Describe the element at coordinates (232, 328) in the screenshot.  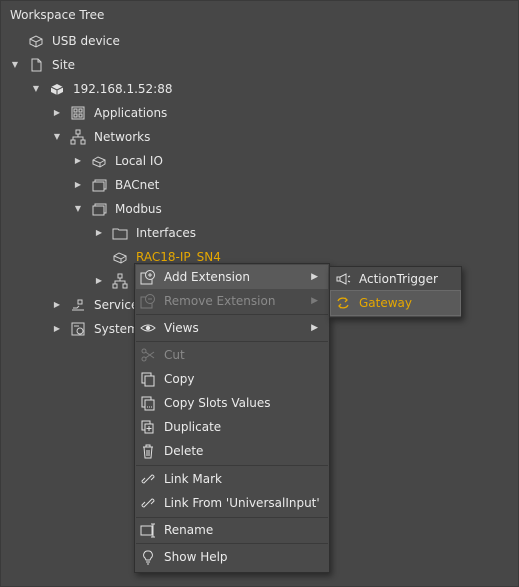
I see `menu-item-views: Views ▶` at that location.